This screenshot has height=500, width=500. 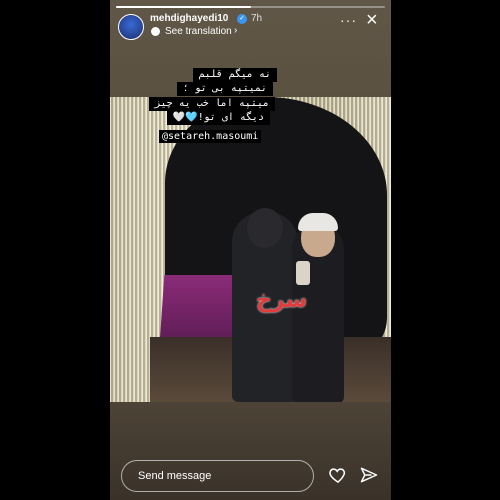 I want to click on caption-line: میتپه اما خب یه چیز, so click(x=211, y=104).